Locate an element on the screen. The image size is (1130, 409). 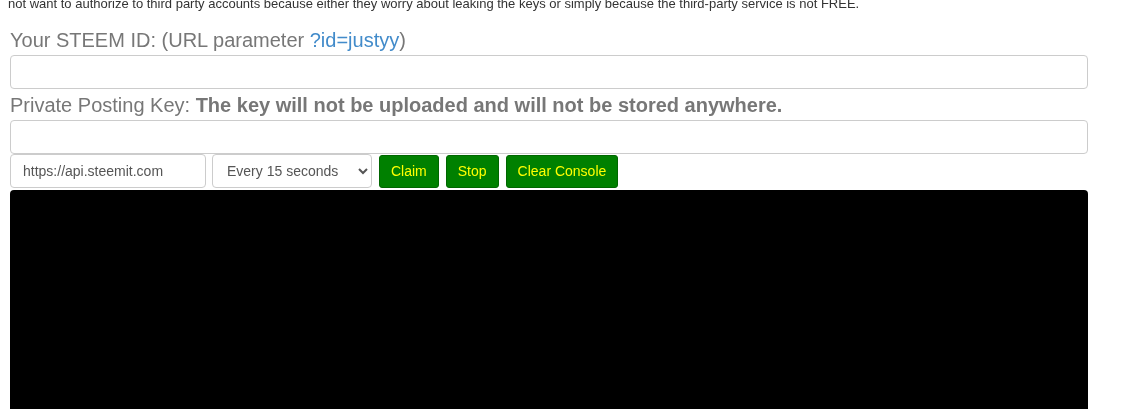
posting-key-field is located at coordinates (549, 137).